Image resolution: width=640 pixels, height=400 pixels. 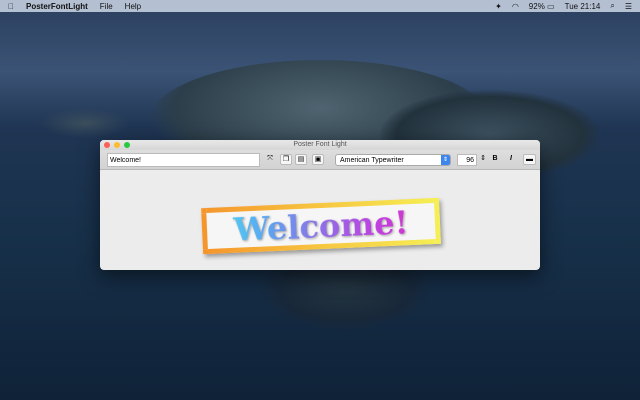 What do you see at coordinates (551, 6) in the screenshot?
I see `battery-icon: ▭` at bounding box center [551, 6].